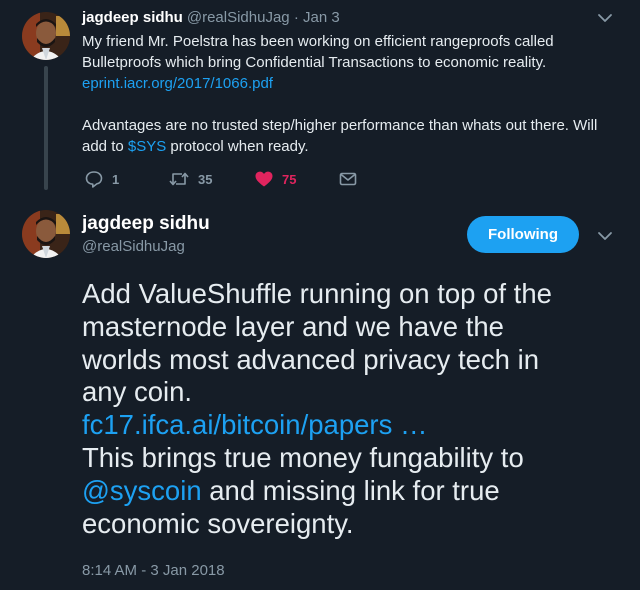  I want to click on mention-link: @syscoin, so click(142, 490).